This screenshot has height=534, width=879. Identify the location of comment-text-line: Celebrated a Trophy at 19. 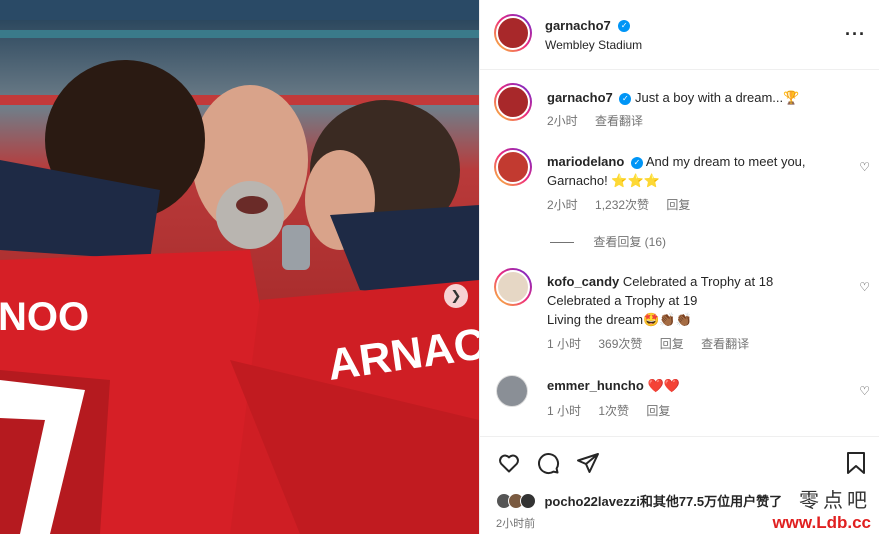
(622, 300).